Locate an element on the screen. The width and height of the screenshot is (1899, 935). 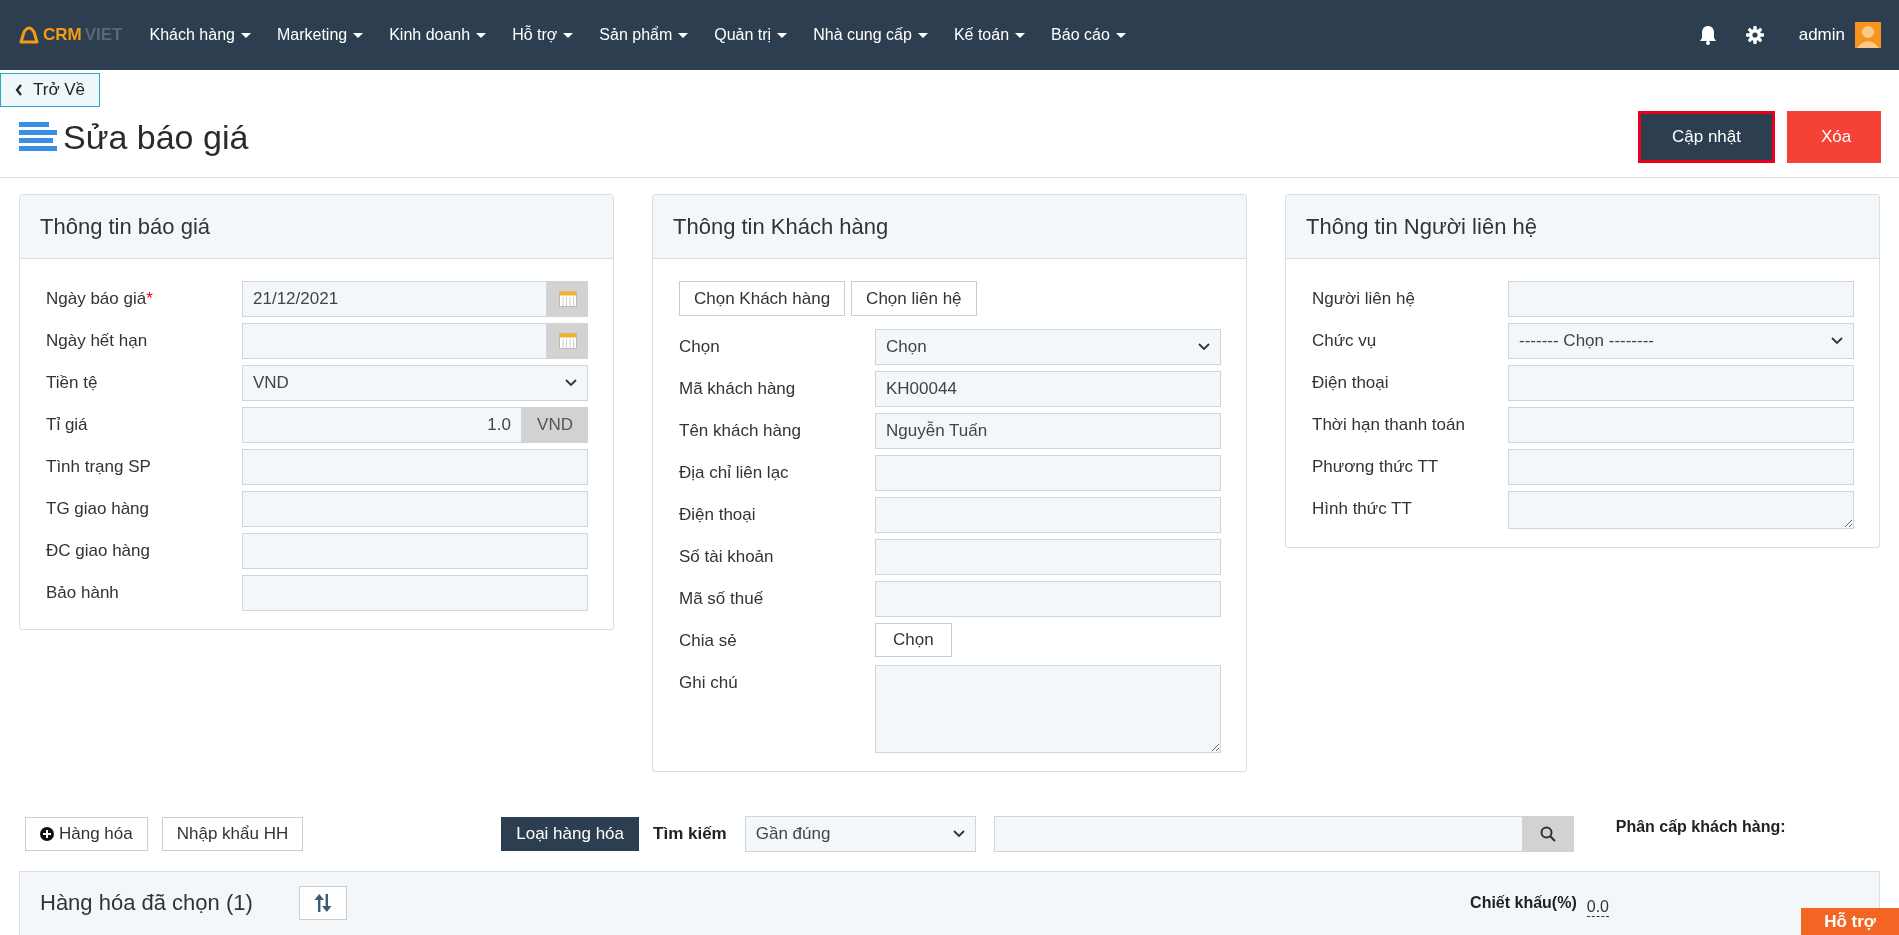
field-label: Chức vụ is located at coordinates (1345, 341).